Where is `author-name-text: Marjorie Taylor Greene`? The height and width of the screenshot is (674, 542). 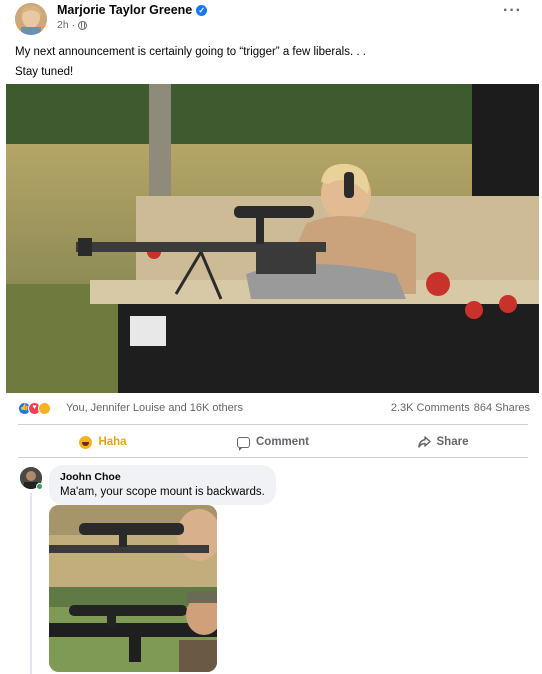
author-name-text: Marjorie Taylor Greene is located at coordinates (124, 10).